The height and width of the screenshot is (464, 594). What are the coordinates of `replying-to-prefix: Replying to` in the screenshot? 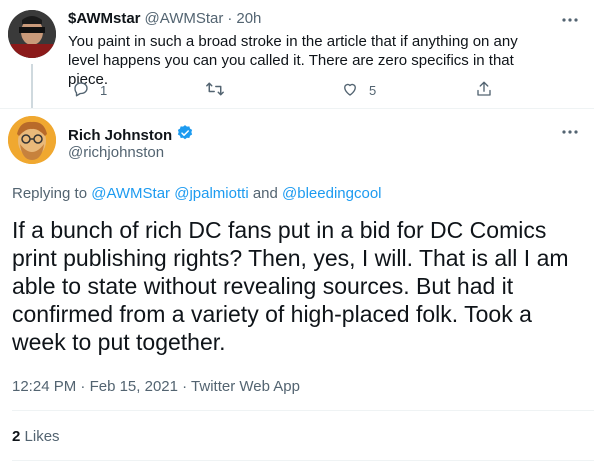 It's located at (50, 193).